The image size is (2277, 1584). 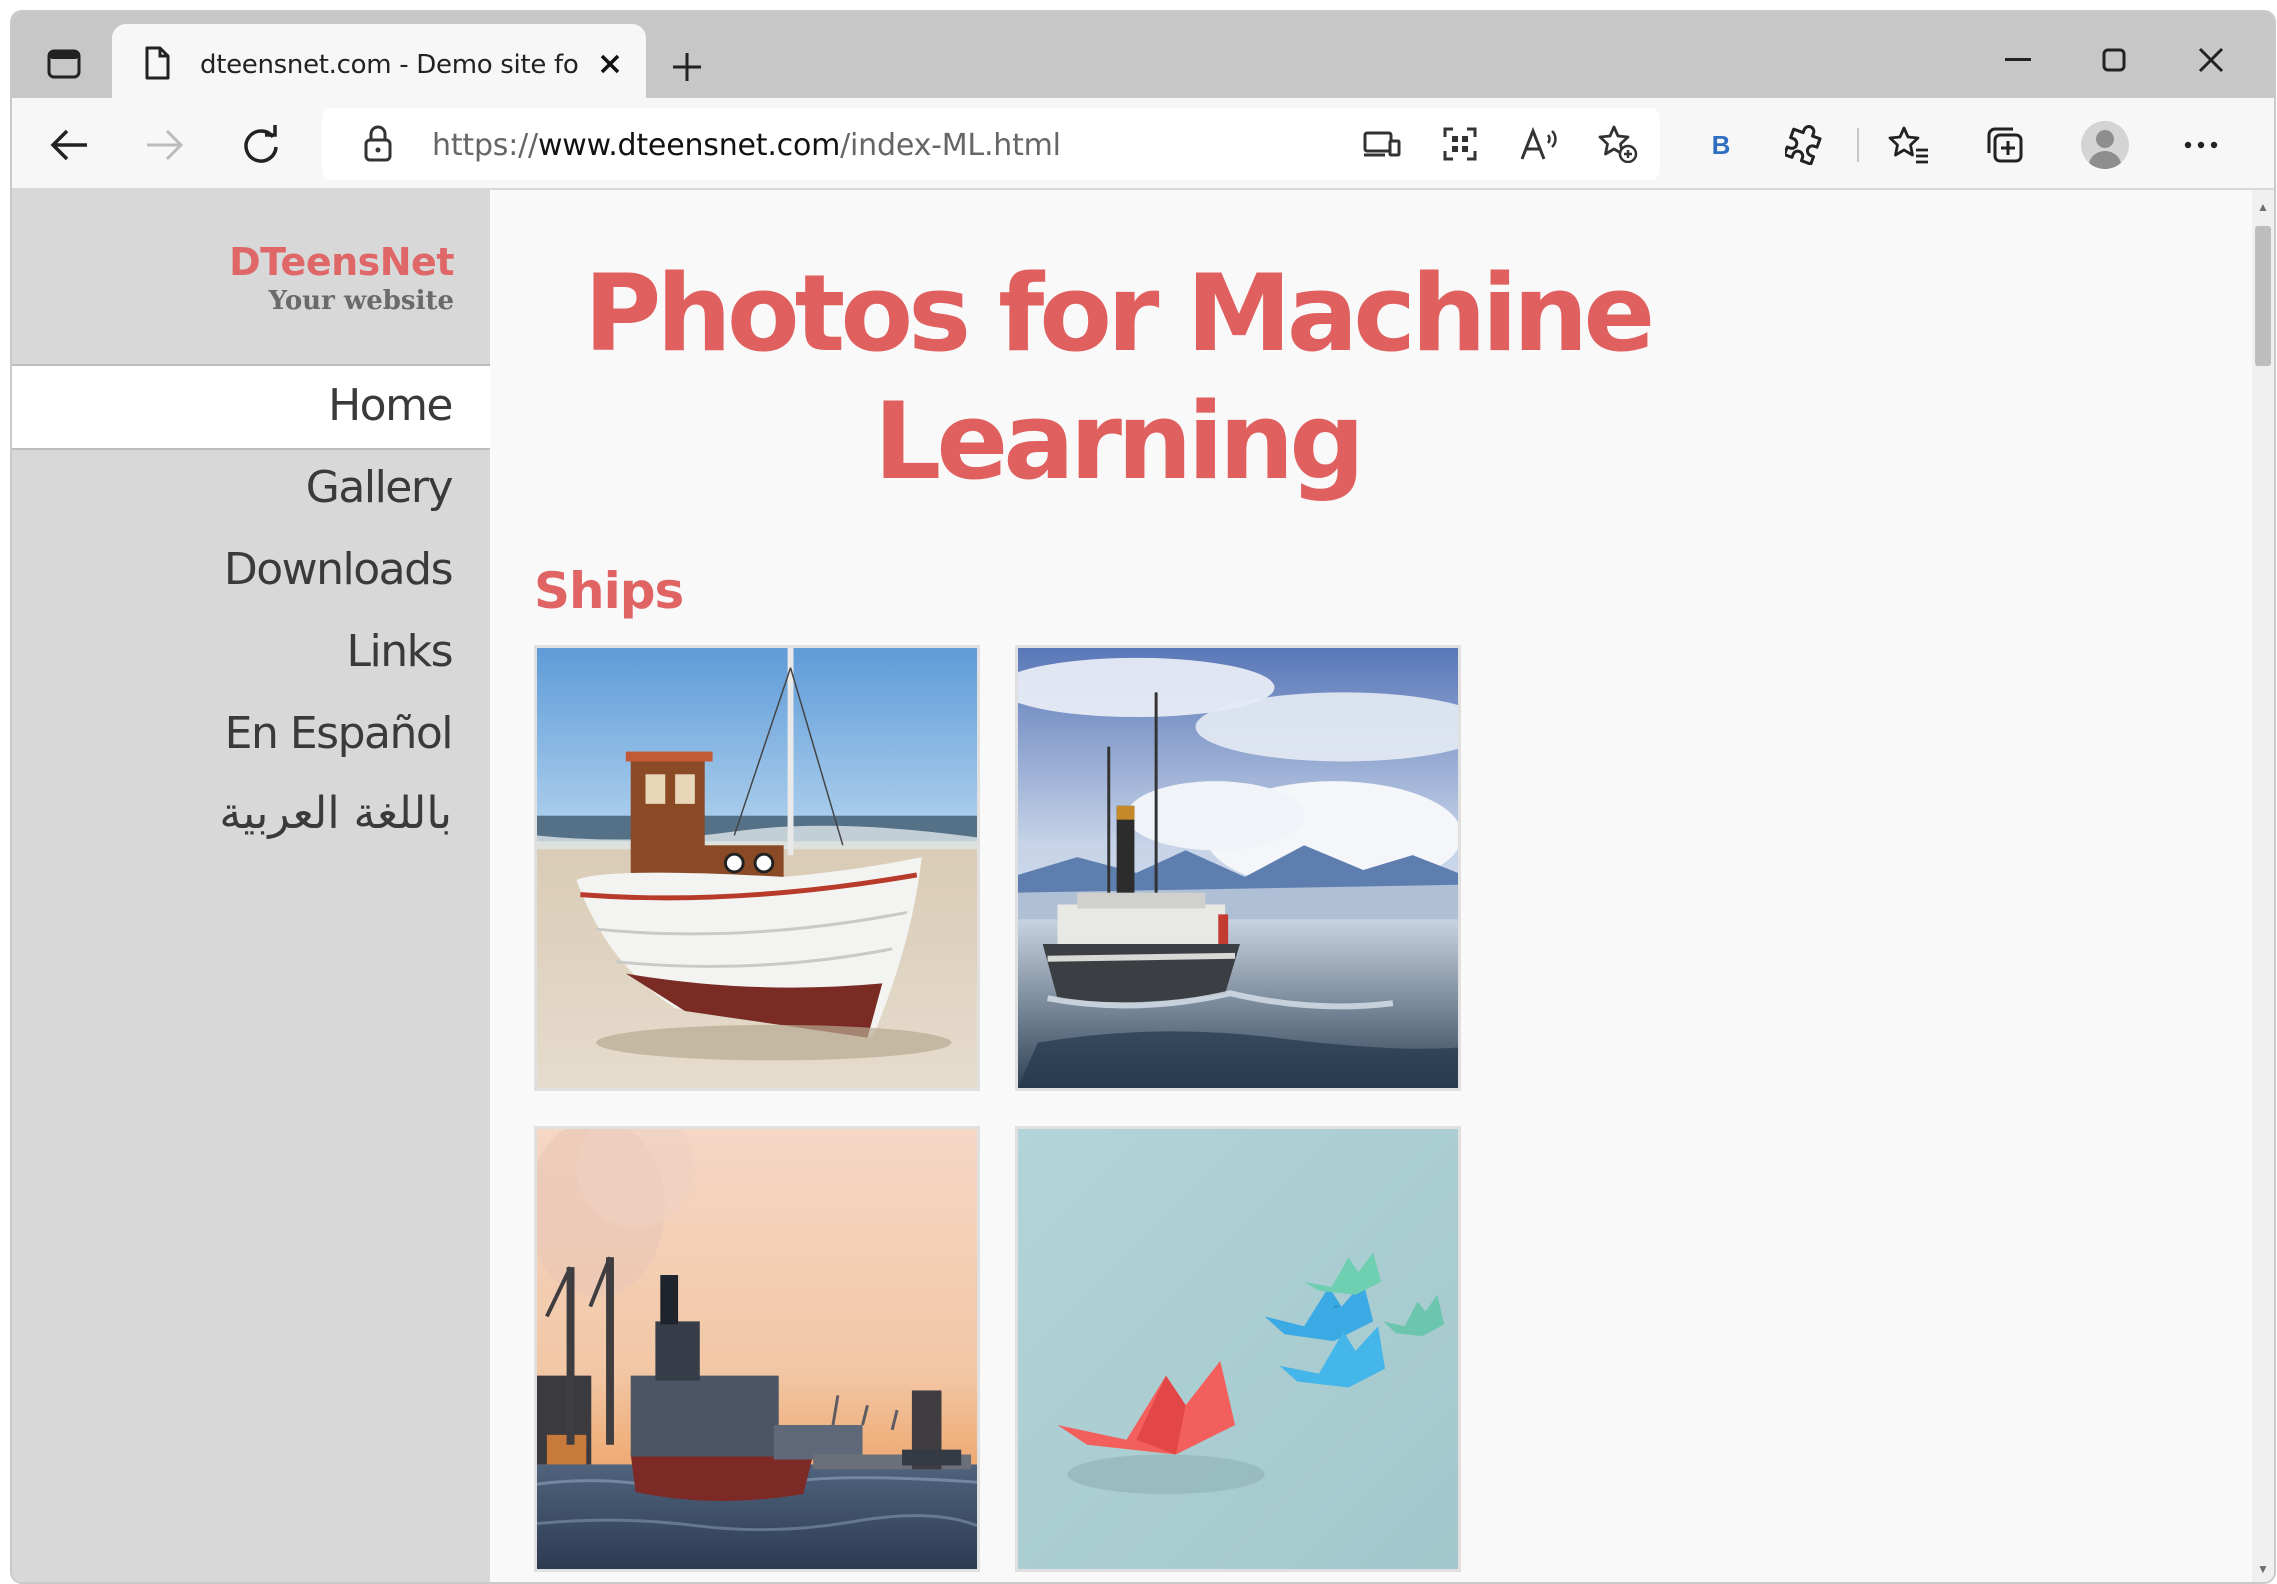 I want to click on back-button, so click(x=69, y=145).